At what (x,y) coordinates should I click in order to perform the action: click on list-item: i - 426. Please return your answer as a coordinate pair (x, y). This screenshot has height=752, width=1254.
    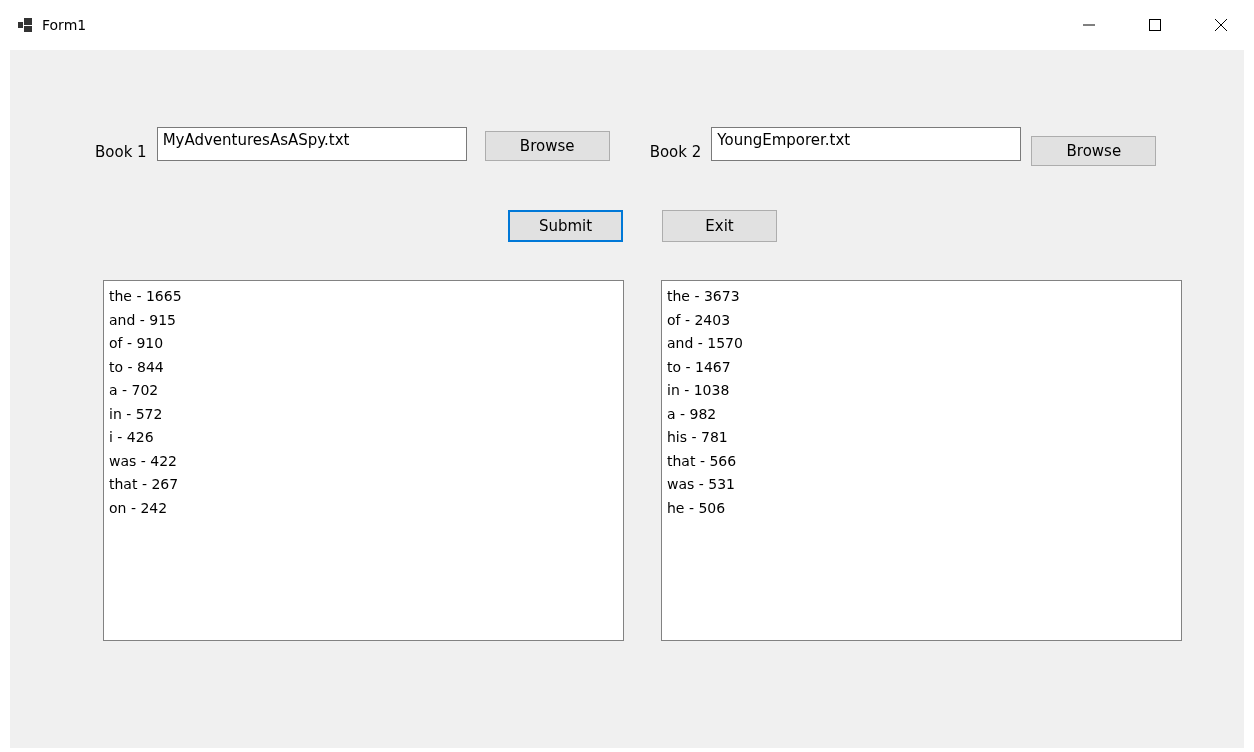
    Looking at the image, I should click on (363, 438).